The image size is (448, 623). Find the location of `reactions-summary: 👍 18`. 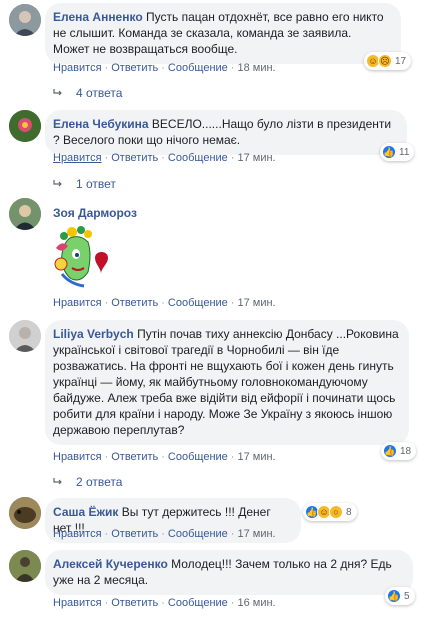

reactions-summary: 👍 18 is located at coordinates (399, 451).